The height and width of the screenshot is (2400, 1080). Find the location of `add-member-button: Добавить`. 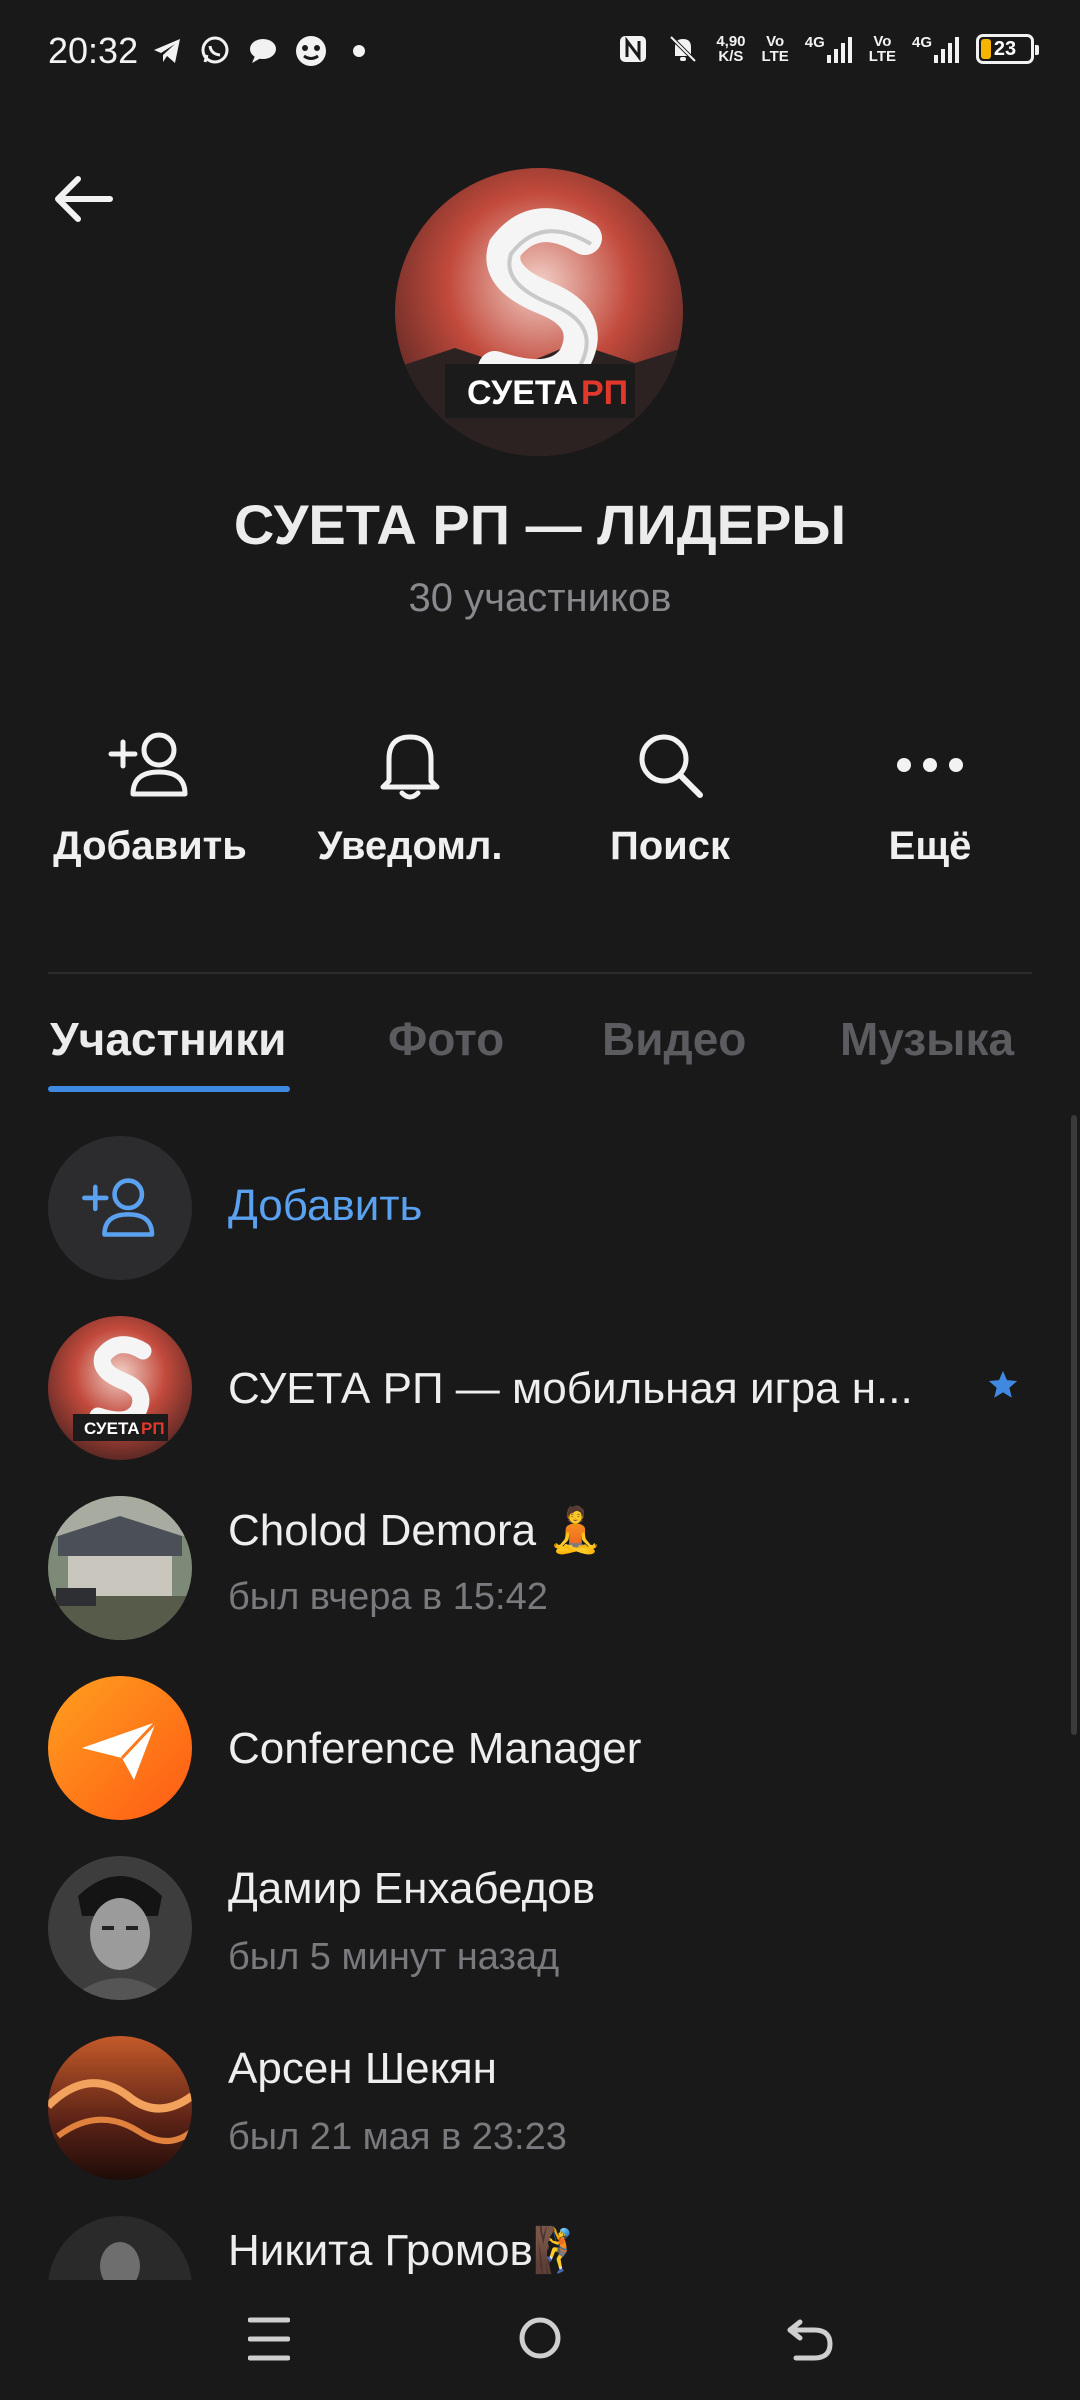

add-member-button: Добавить is located at coordinates (150, 794).